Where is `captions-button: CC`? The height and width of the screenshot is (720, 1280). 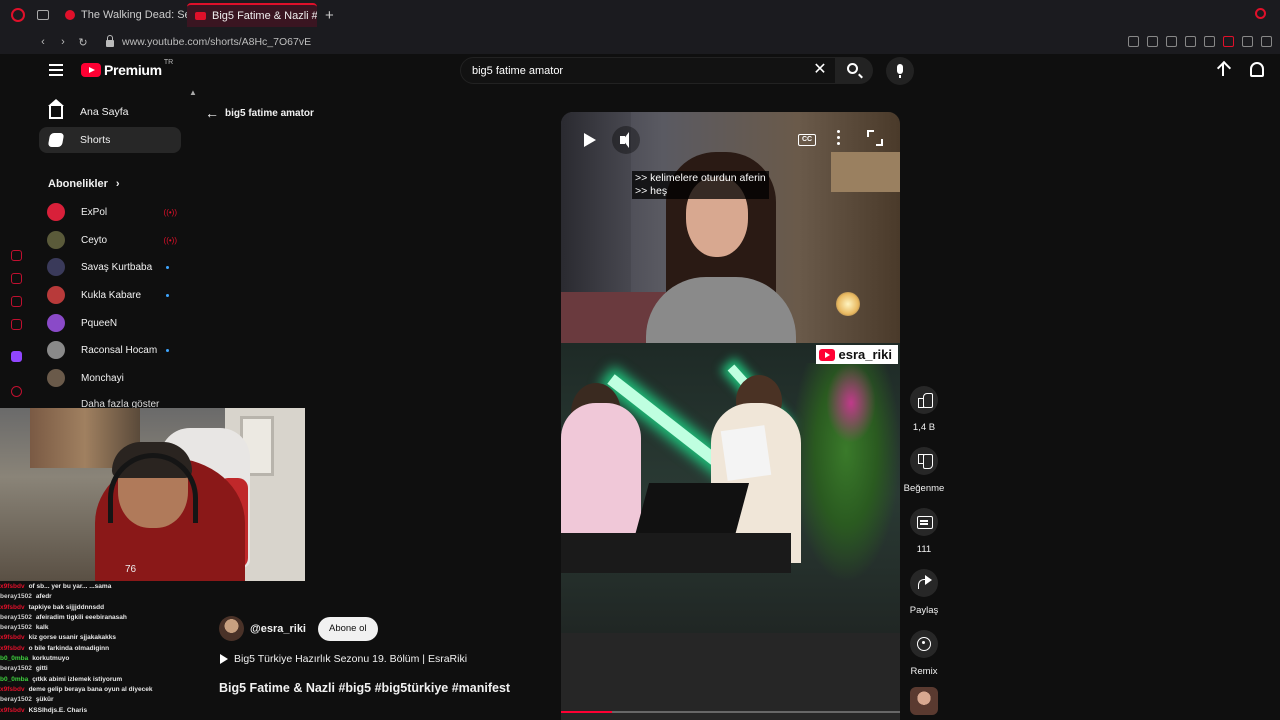
captions-button: CC is located at coordinates (807, 140).